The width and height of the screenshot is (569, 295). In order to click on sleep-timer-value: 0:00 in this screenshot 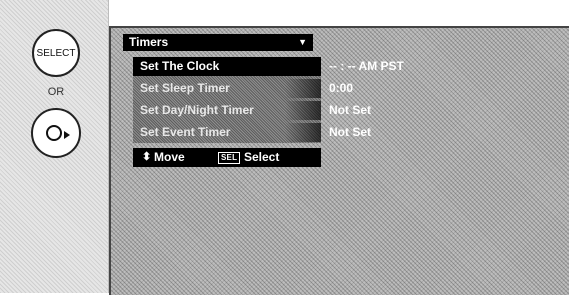, I will do `click(341, 88)`.